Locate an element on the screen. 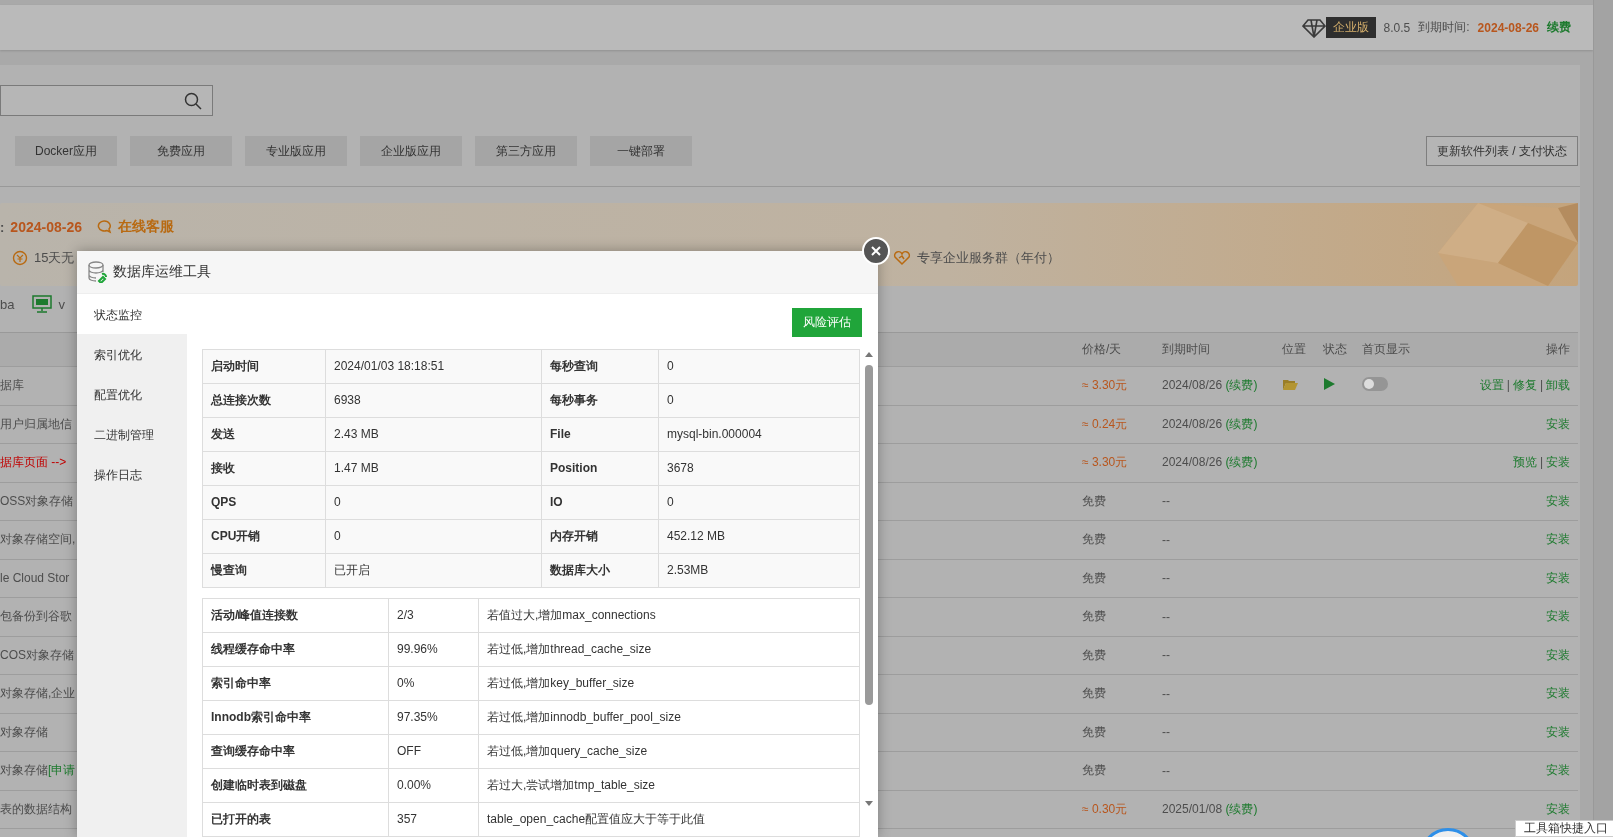 The image size is (1613, 837). action-link: 设置 is located at coordinates (1491, 385).